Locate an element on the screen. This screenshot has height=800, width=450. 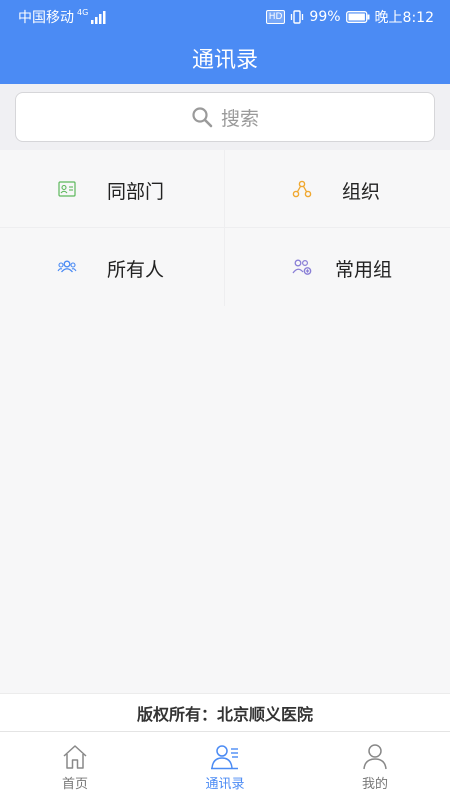
menu-item-same-department: 同部门 is located at coordinates (112, 189).